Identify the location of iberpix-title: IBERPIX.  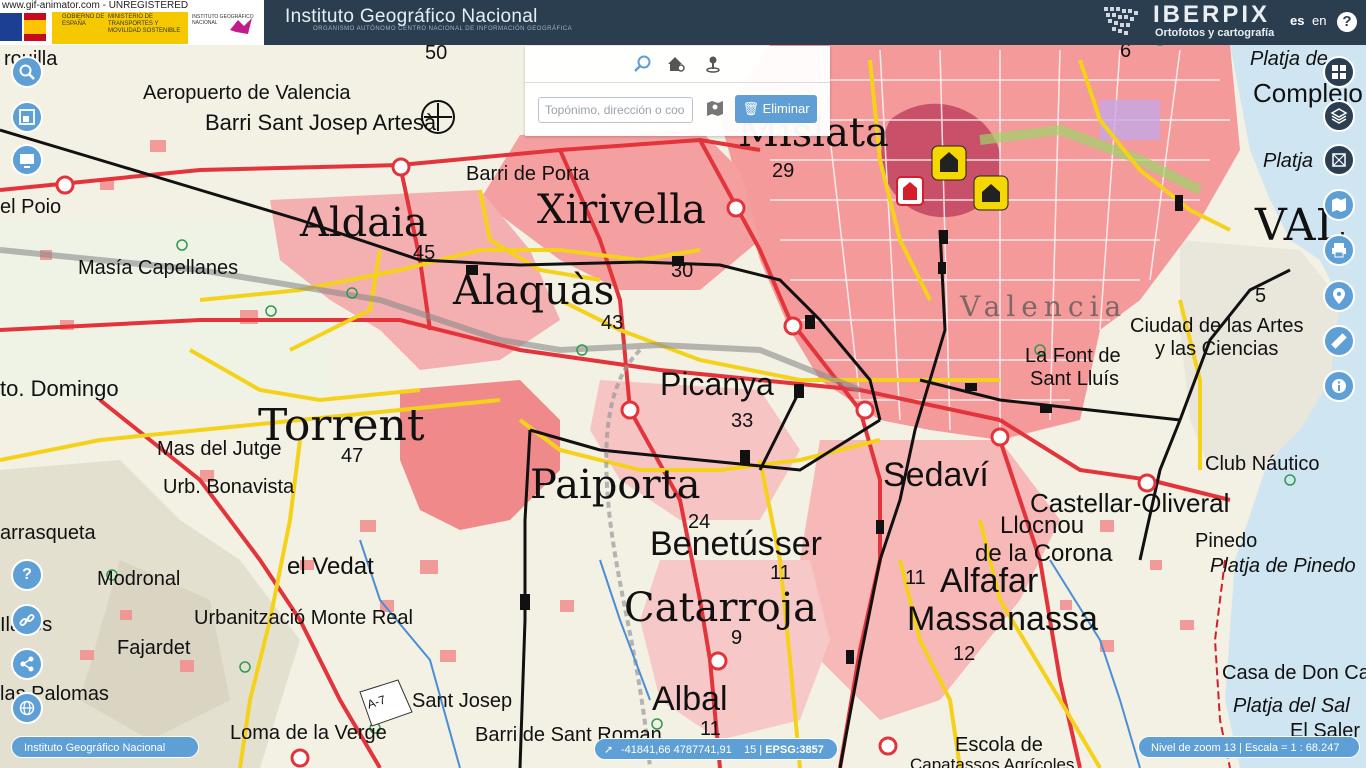
(1212, 14).